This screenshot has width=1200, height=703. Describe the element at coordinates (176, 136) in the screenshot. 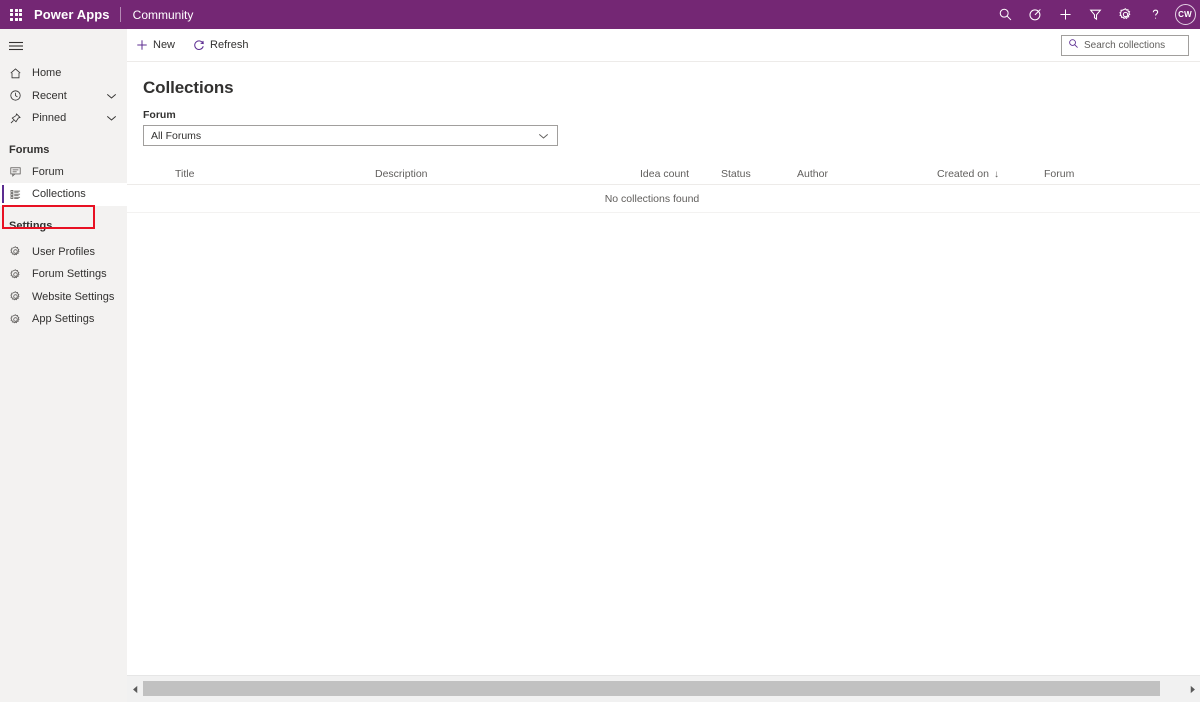

I see `forum-filter-value: All Forums` at that location.